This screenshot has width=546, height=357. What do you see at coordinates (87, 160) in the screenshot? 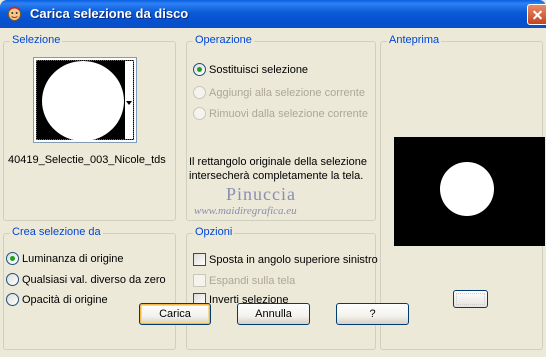
I see `selection-filename: 40419_Selectie_003_Nicole_tds` at bounding box center [87, 160].